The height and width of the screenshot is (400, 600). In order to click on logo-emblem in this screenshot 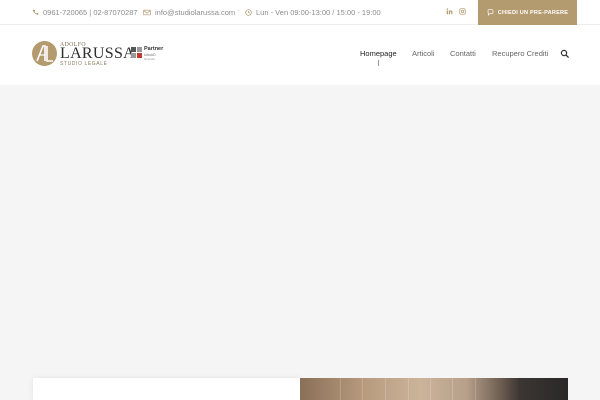, I will do `click(44, 53)`.